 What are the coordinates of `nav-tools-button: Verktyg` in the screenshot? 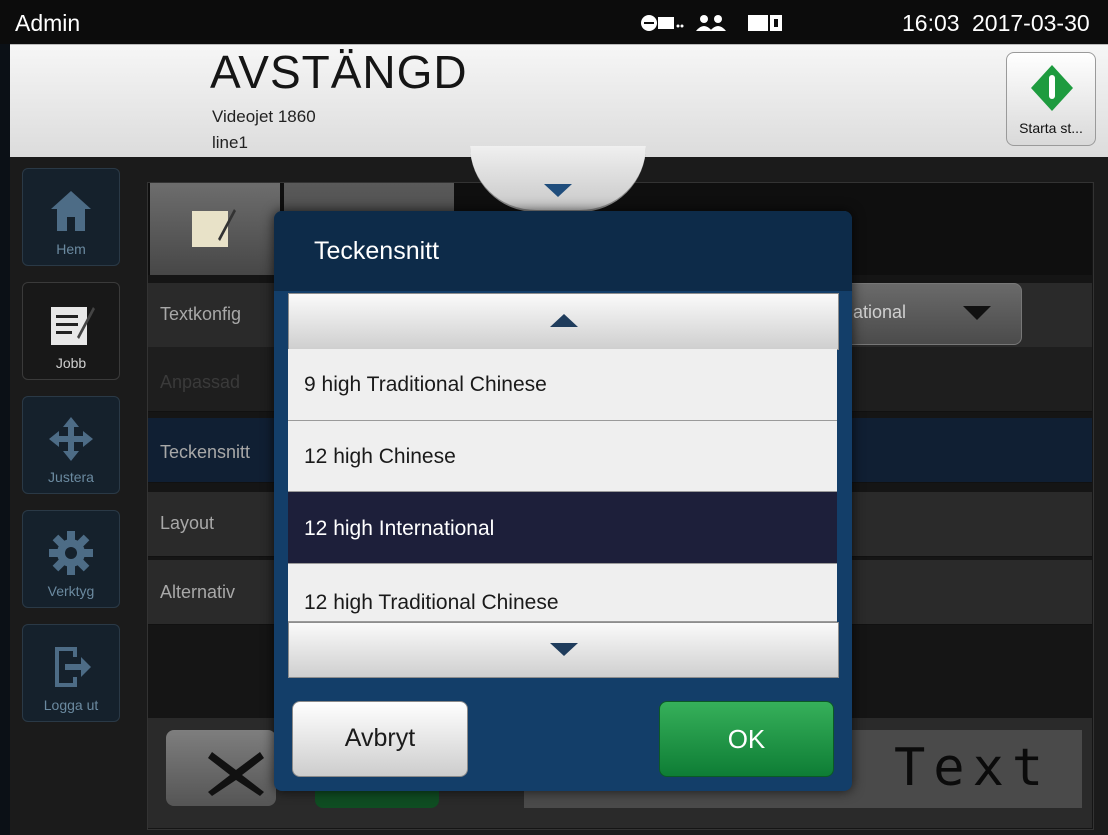 It's located at (71, 559).